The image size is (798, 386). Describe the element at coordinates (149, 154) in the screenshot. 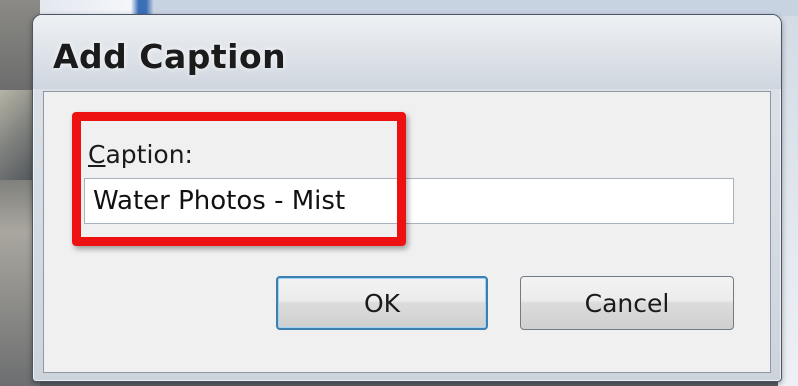

I see `caption-label-text: aption:` at that location.